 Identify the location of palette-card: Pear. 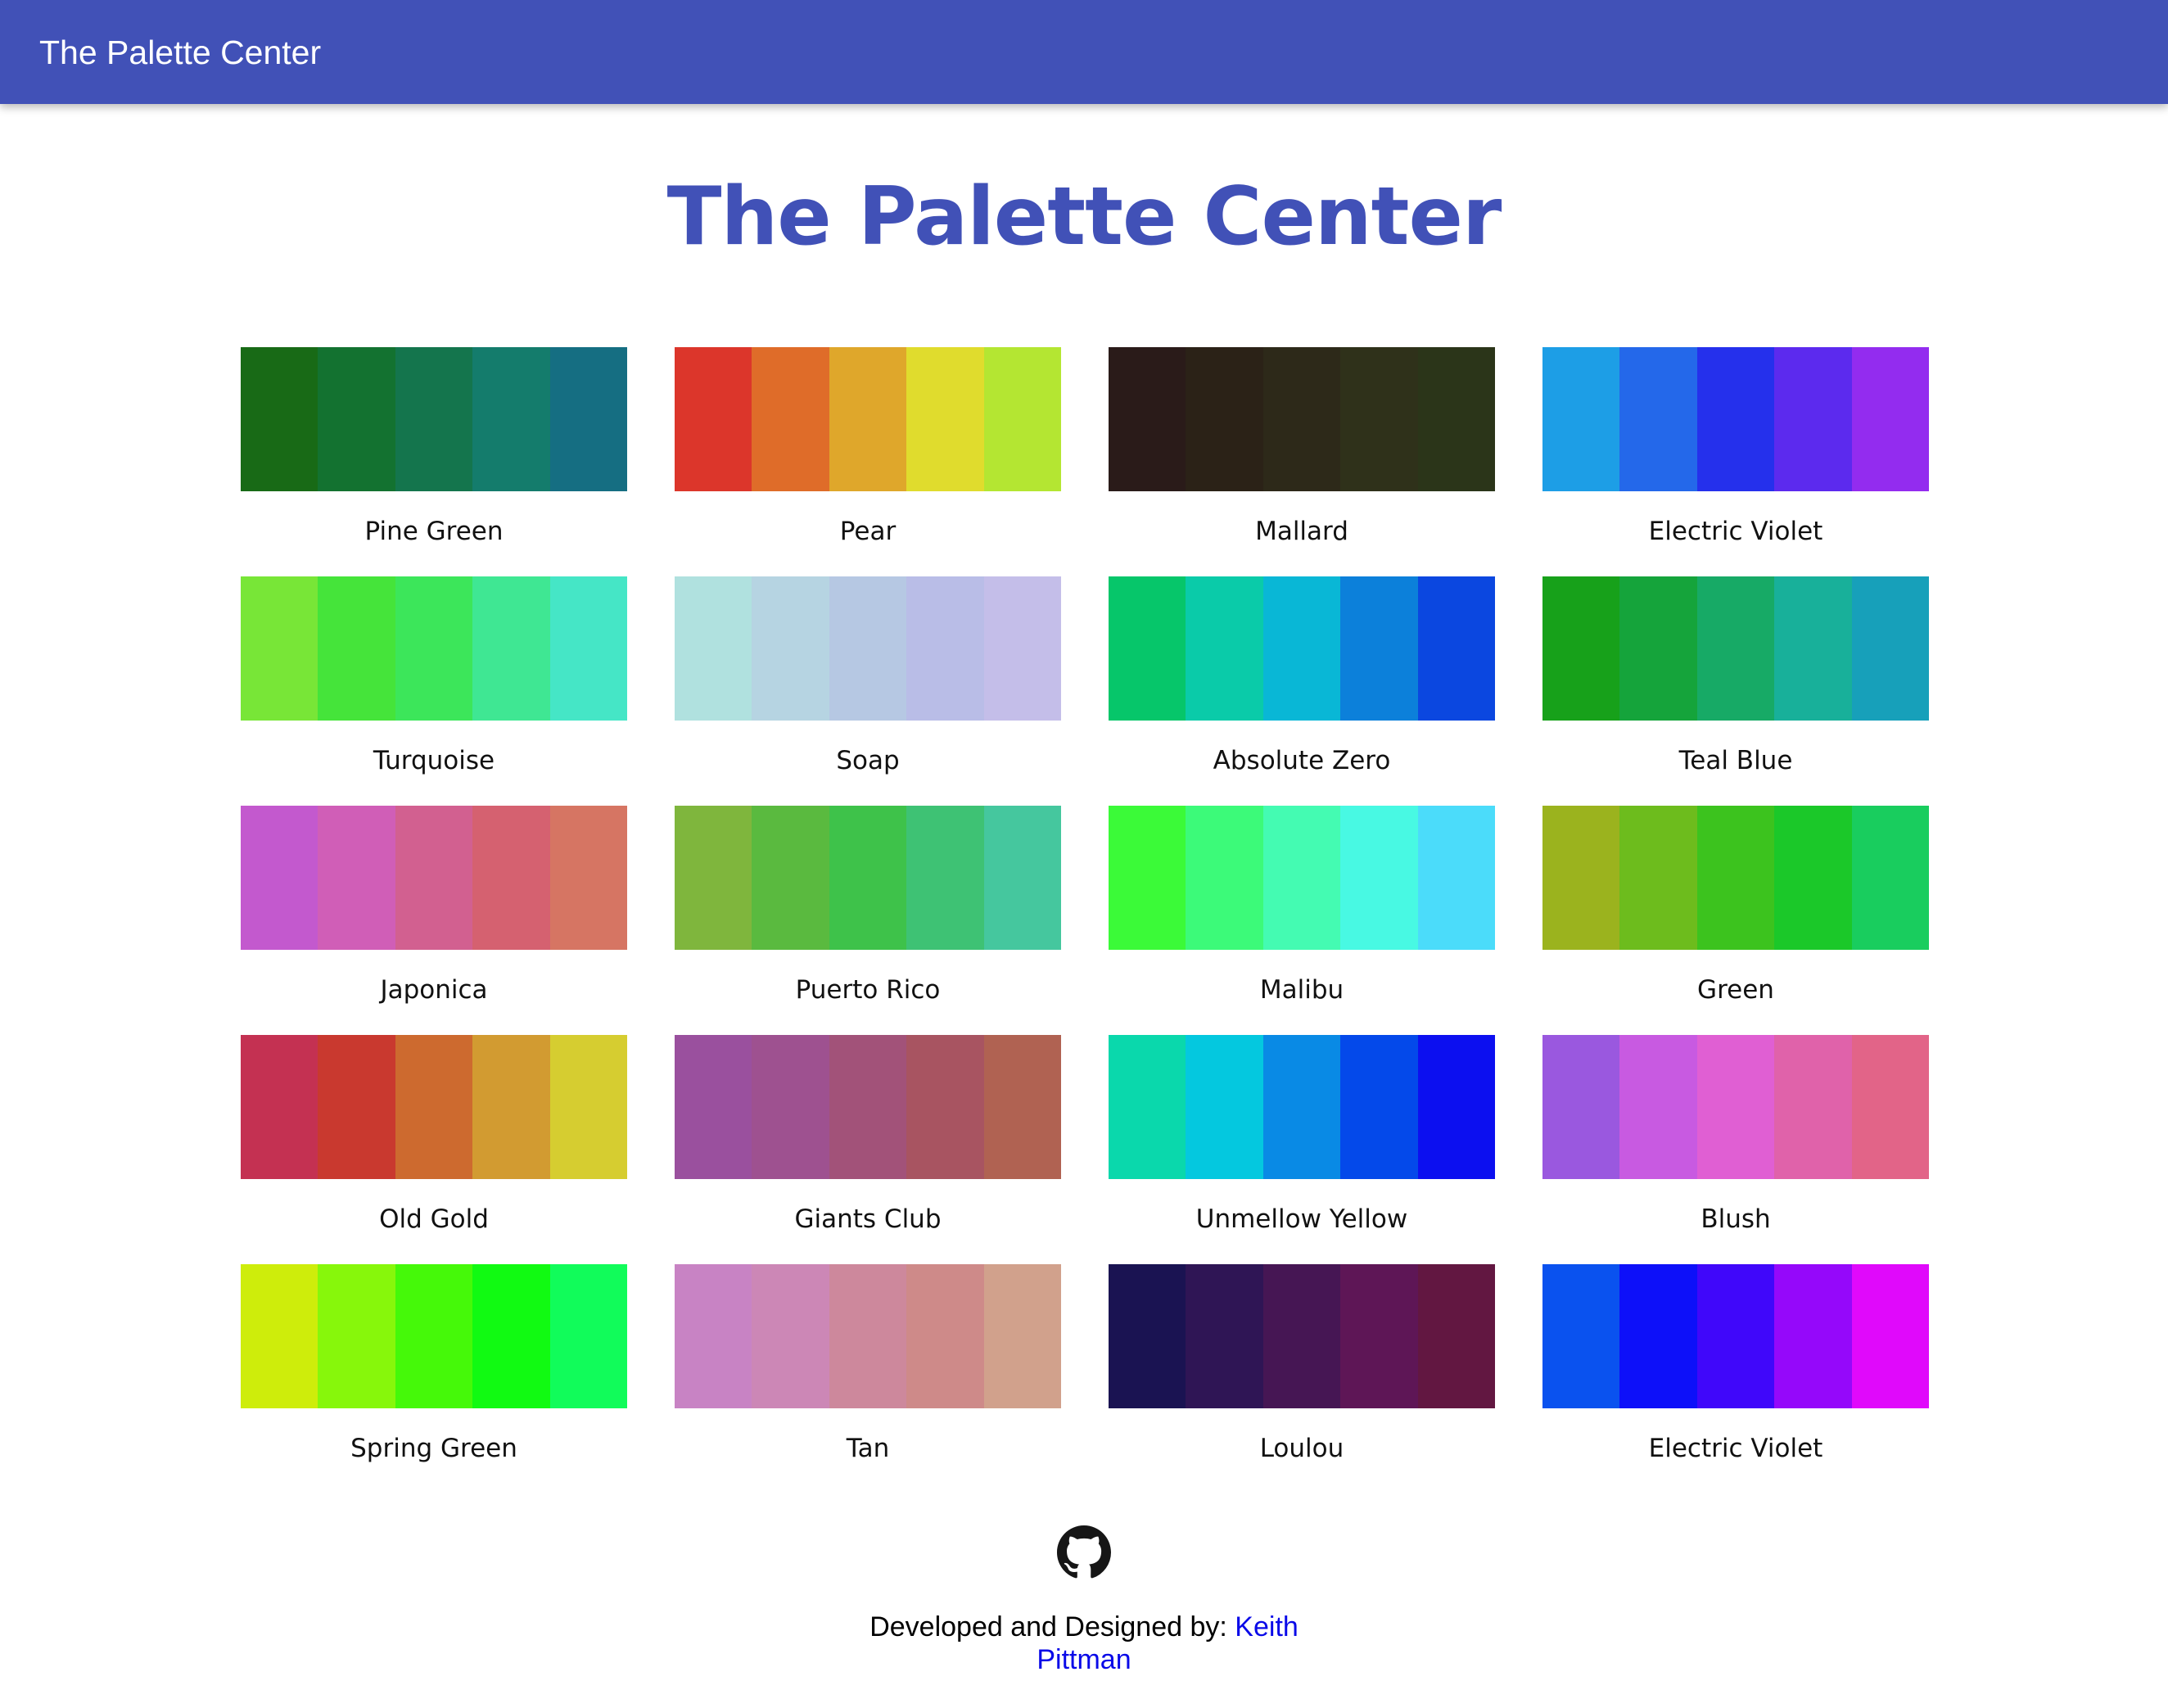
(868, 461).